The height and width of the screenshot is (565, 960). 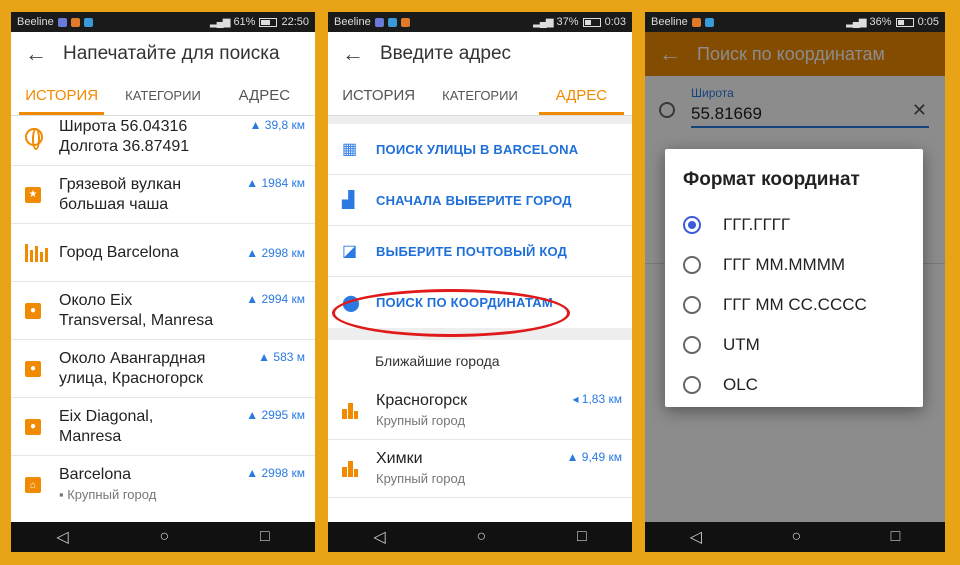 I want to click on distance: ◂ 1,83 км, so click(x=597, y=399).